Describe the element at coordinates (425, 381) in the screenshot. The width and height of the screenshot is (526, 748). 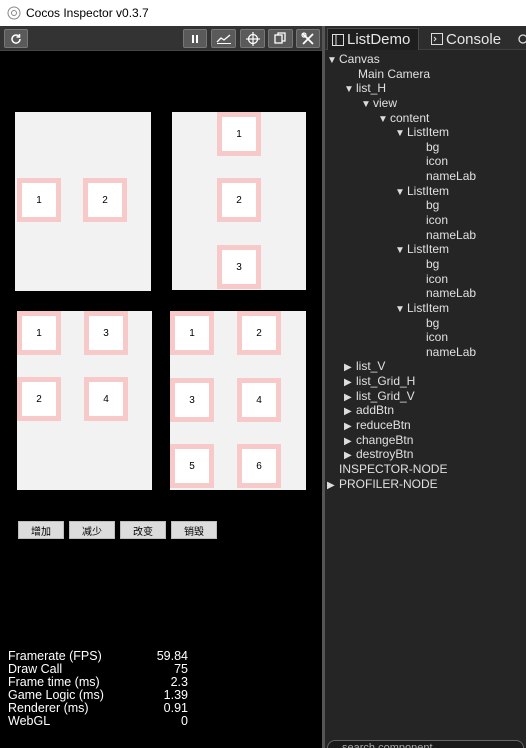
I see `tree-node: ▶ list_Grid_H` at that location.